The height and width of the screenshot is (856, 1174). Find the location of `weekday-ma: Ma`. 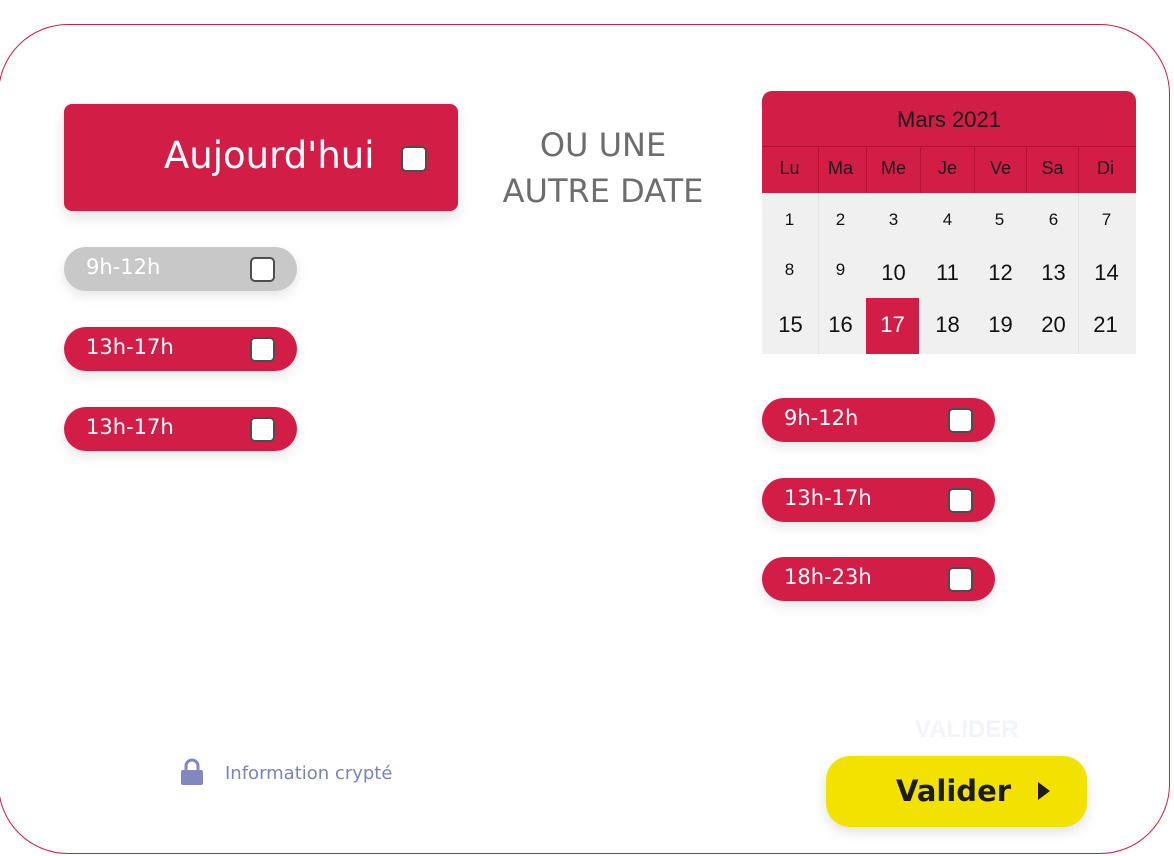

weekday-ma: Ma is located at coordinates (840, 168).